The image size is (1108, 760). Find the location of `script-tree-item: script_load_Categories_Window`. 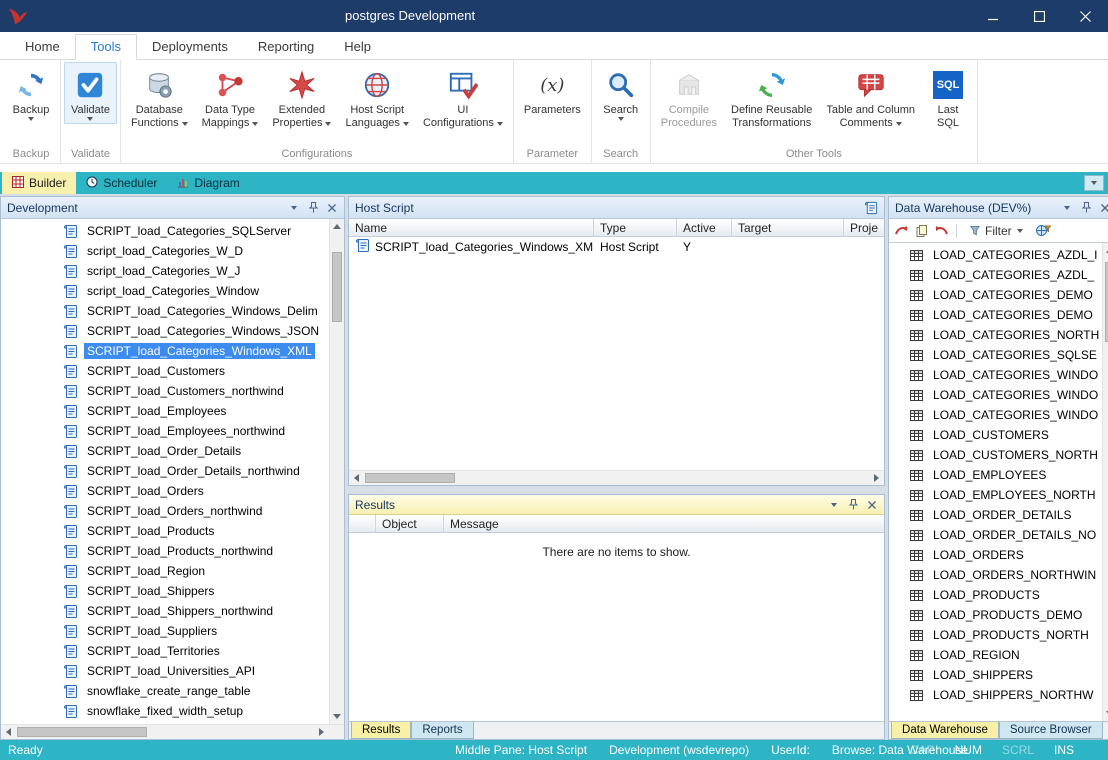

script-tree-item: script_load_Categories_Window is located at coordinates (165, 291).